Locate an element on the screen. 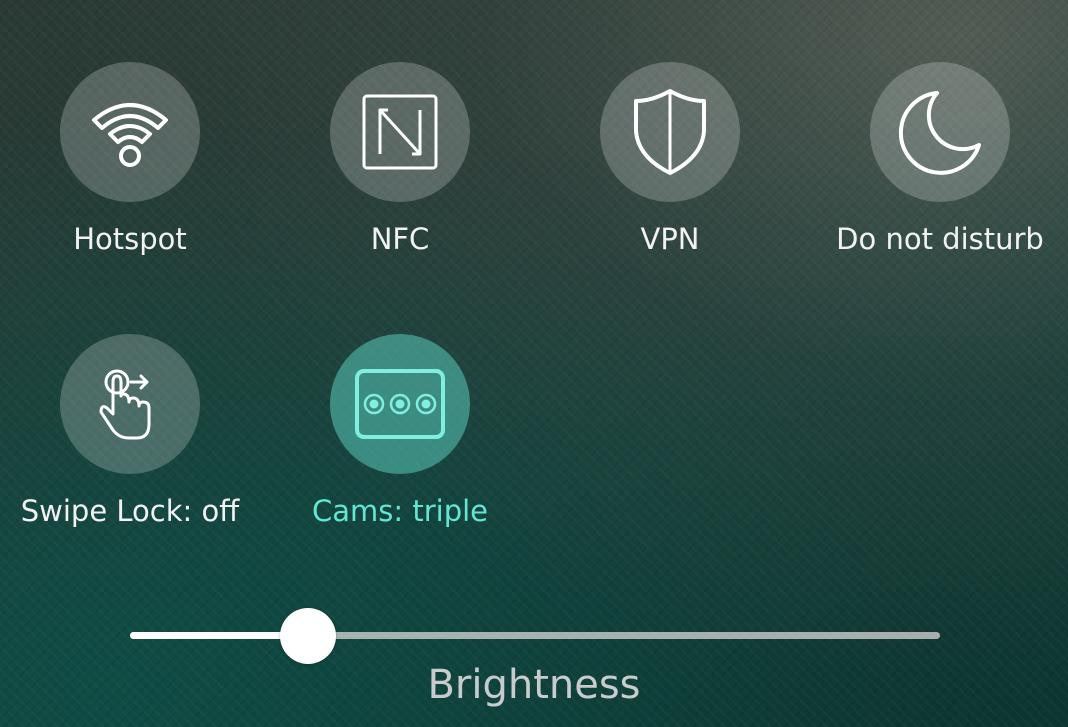 The width and height of the screenshot is (1068, 727). vpn-tile is located at coordinates (670, 132).